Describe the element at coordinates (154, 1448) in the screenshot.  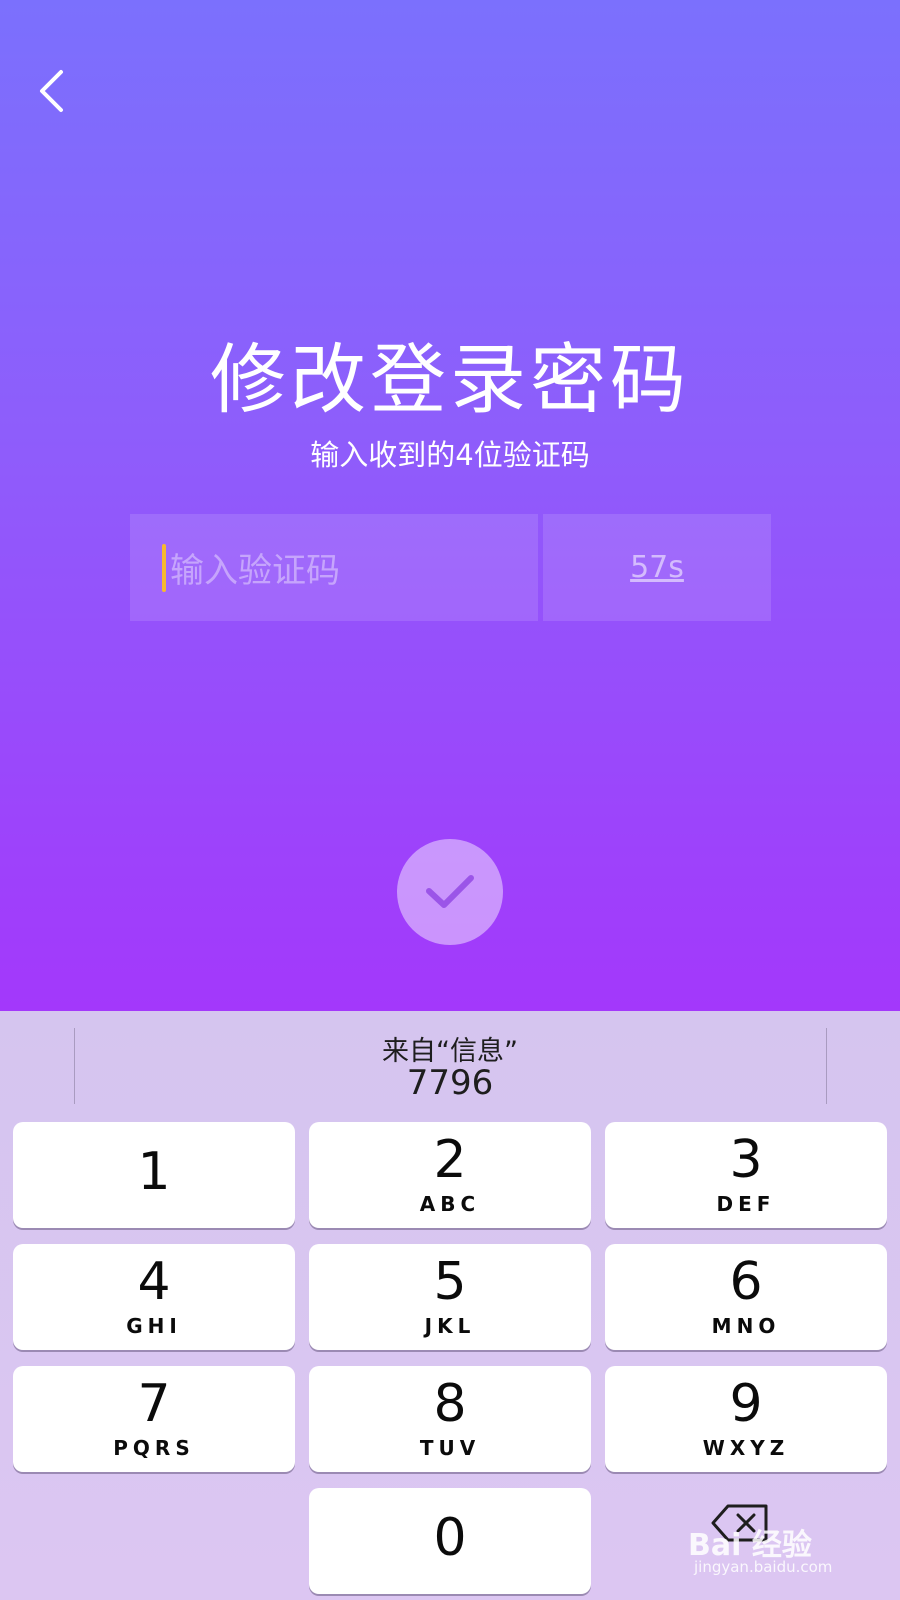
I see `key-letters: PQRS` at that location.